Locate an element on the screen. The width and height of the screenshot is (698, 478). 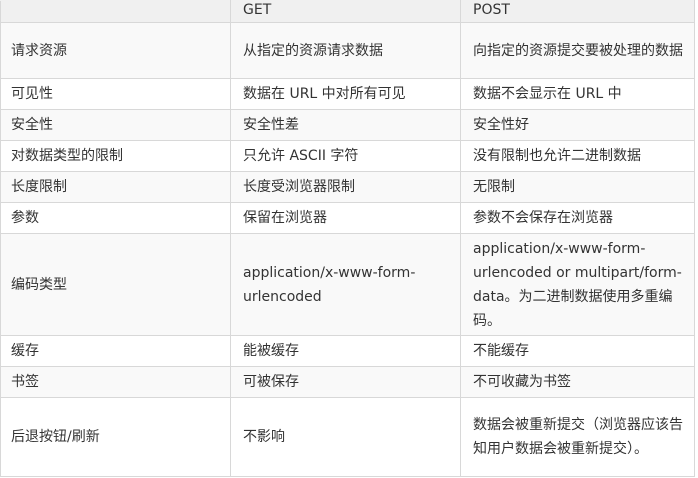
table-row: 书签 可被保存 不可收藏为书签 is located at coordinates (347, 382).